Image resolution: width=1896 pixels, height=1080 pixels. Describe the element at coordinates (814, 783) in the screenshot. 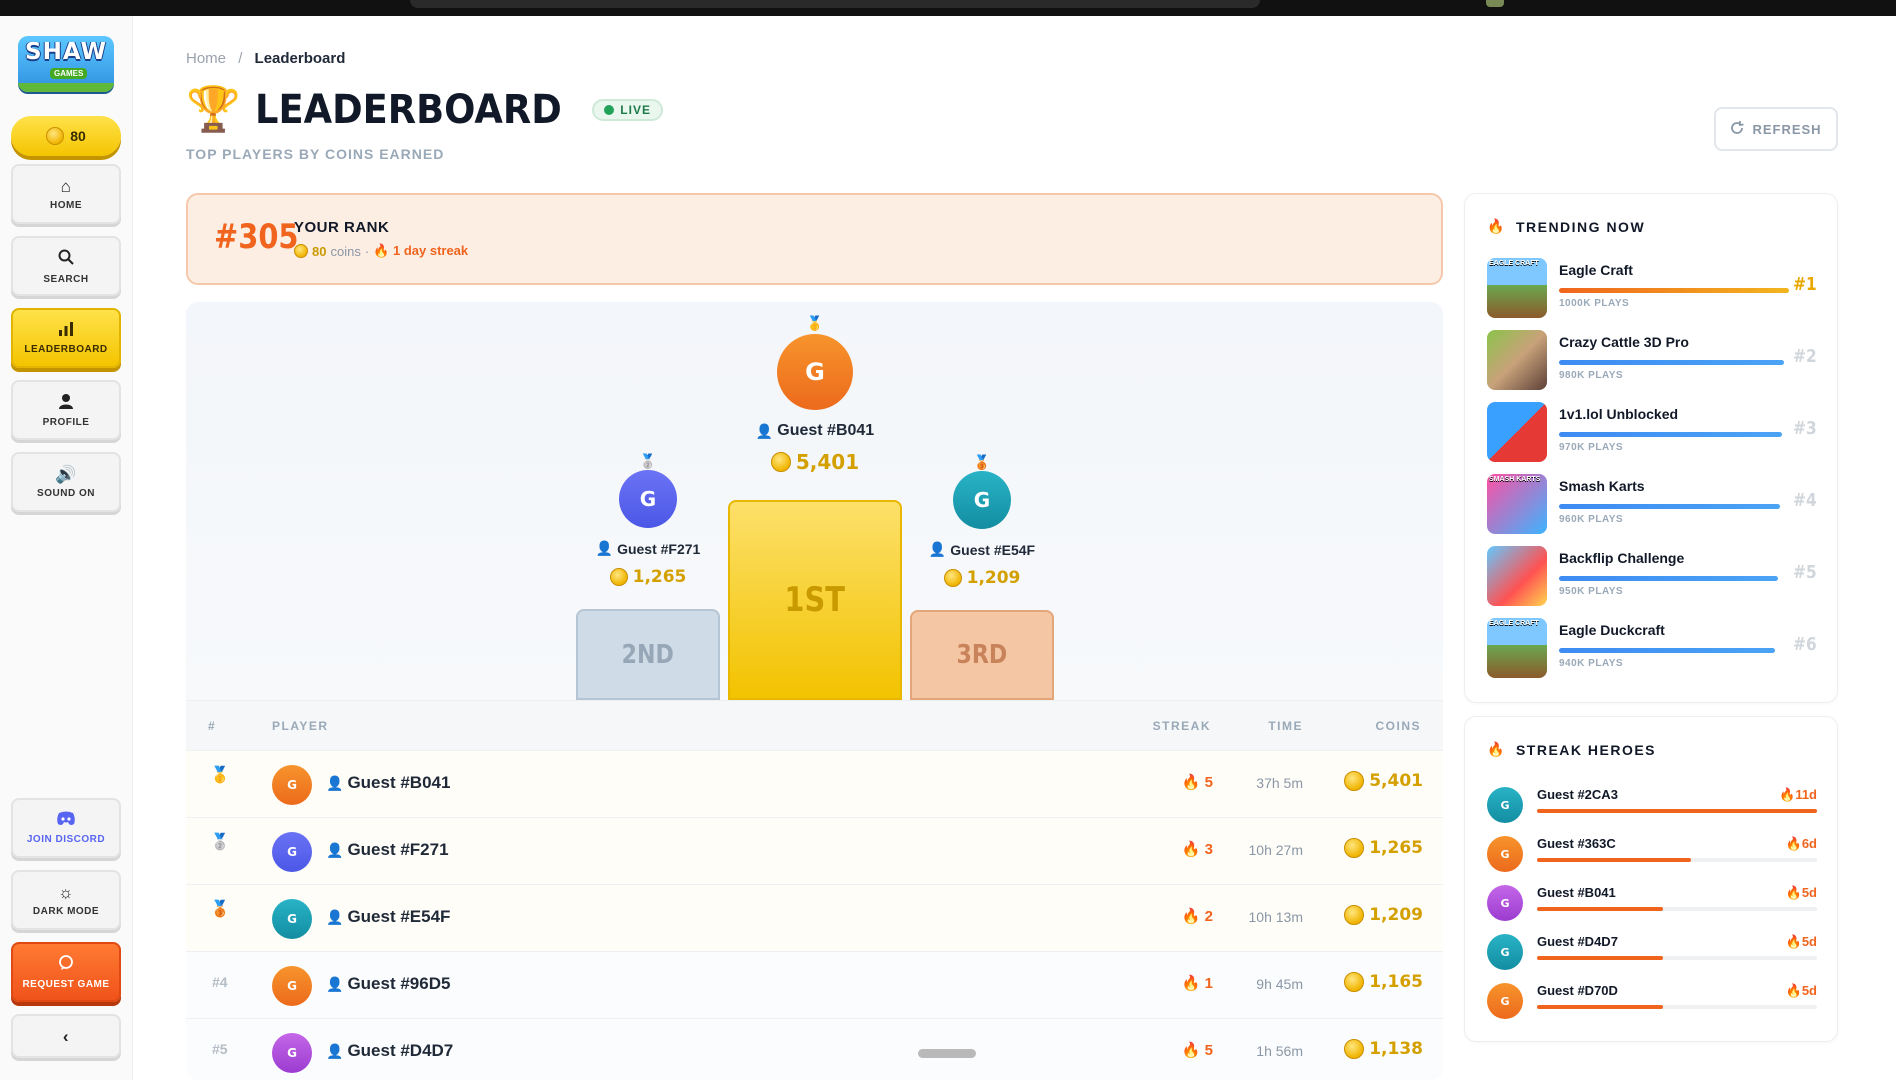

I see `table-row: 🥇 G 👤 Guest #B041 🔥 5 37h 5m 5,401` at that location.